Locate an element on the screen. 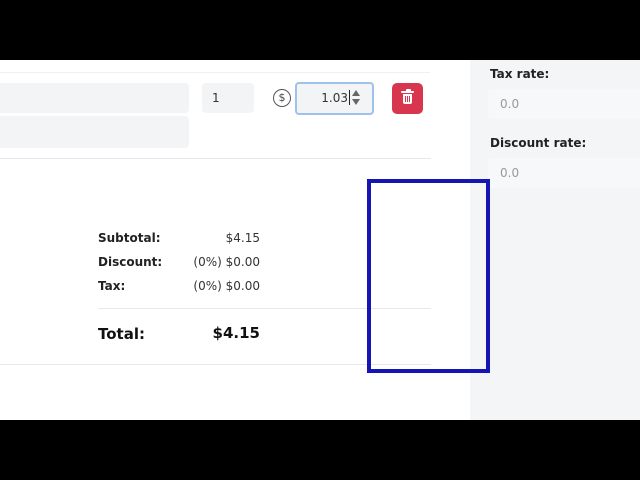 The height and width of the screenshot is (480, 640). price-stepper is located at coordinates (355, 99).